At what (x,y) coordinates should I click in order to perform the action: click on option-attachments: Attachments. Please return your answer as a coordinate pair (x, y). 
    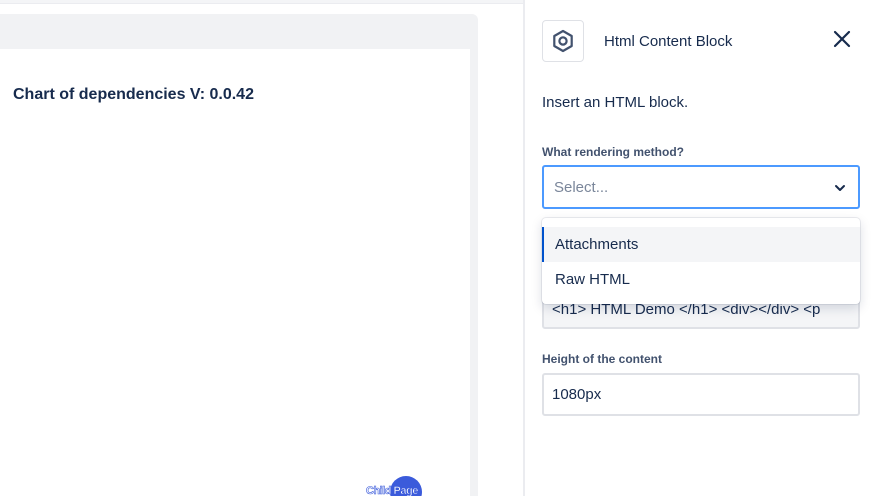
    Looking at the image, I should click on (701, 244).